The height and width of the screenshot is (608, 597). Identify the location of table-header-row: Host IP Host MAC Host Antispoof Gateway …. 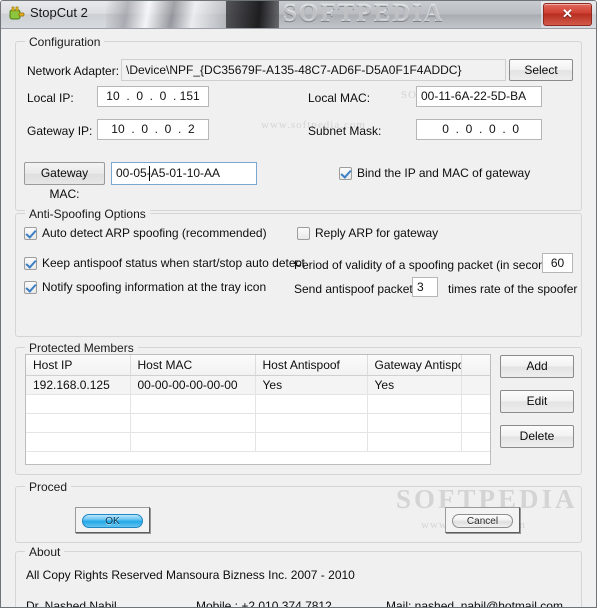
(258, 365).